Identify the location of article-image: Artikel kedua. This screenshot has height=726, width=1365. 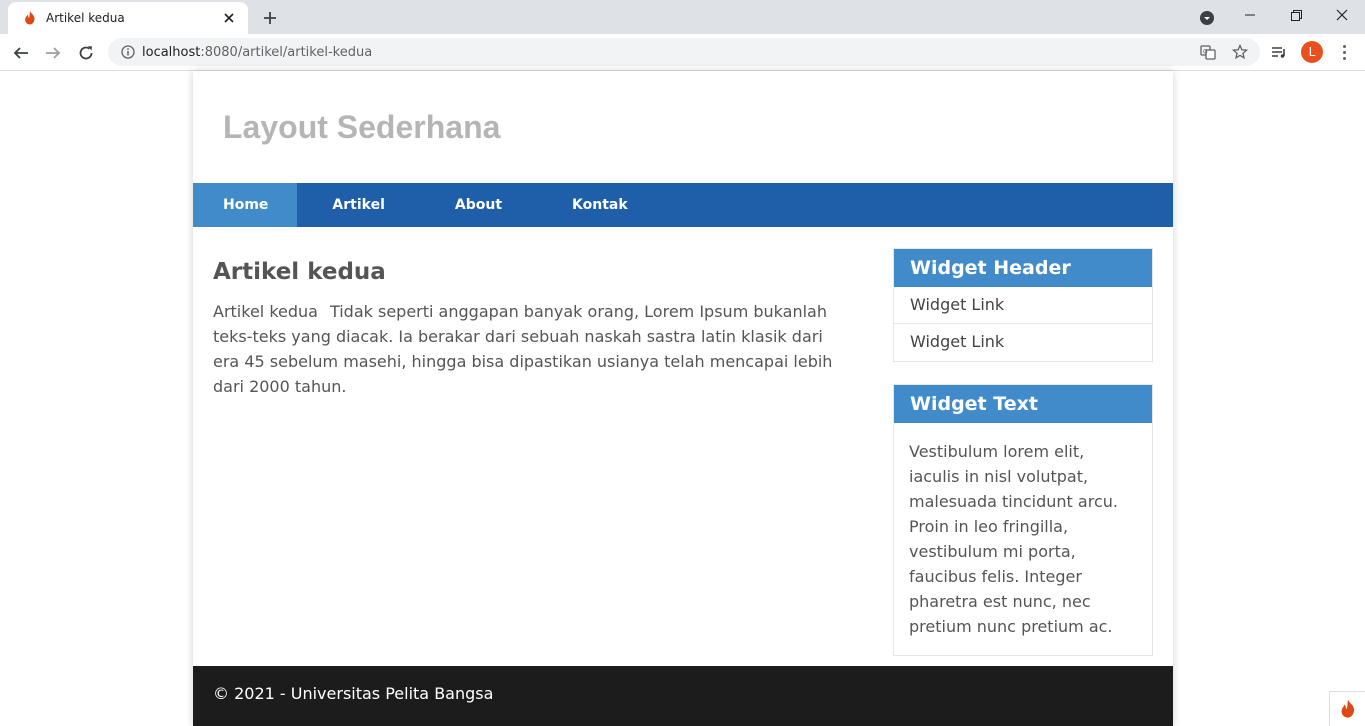
(265, 311).